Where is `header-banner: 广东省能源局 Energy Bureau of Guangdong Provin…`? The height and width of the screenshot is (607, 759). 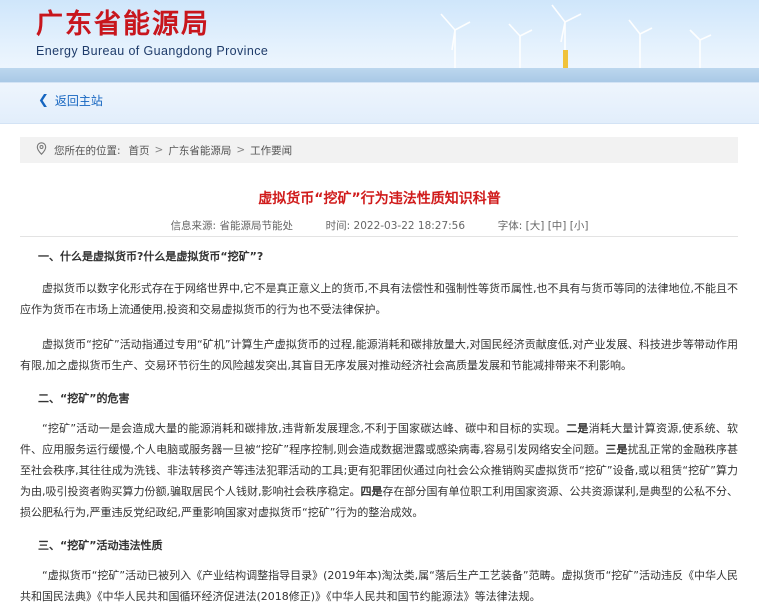
header-banner: 广东省能源局 Energy Bureau of Guangdong Provin… is located at coordinates (379, 41).